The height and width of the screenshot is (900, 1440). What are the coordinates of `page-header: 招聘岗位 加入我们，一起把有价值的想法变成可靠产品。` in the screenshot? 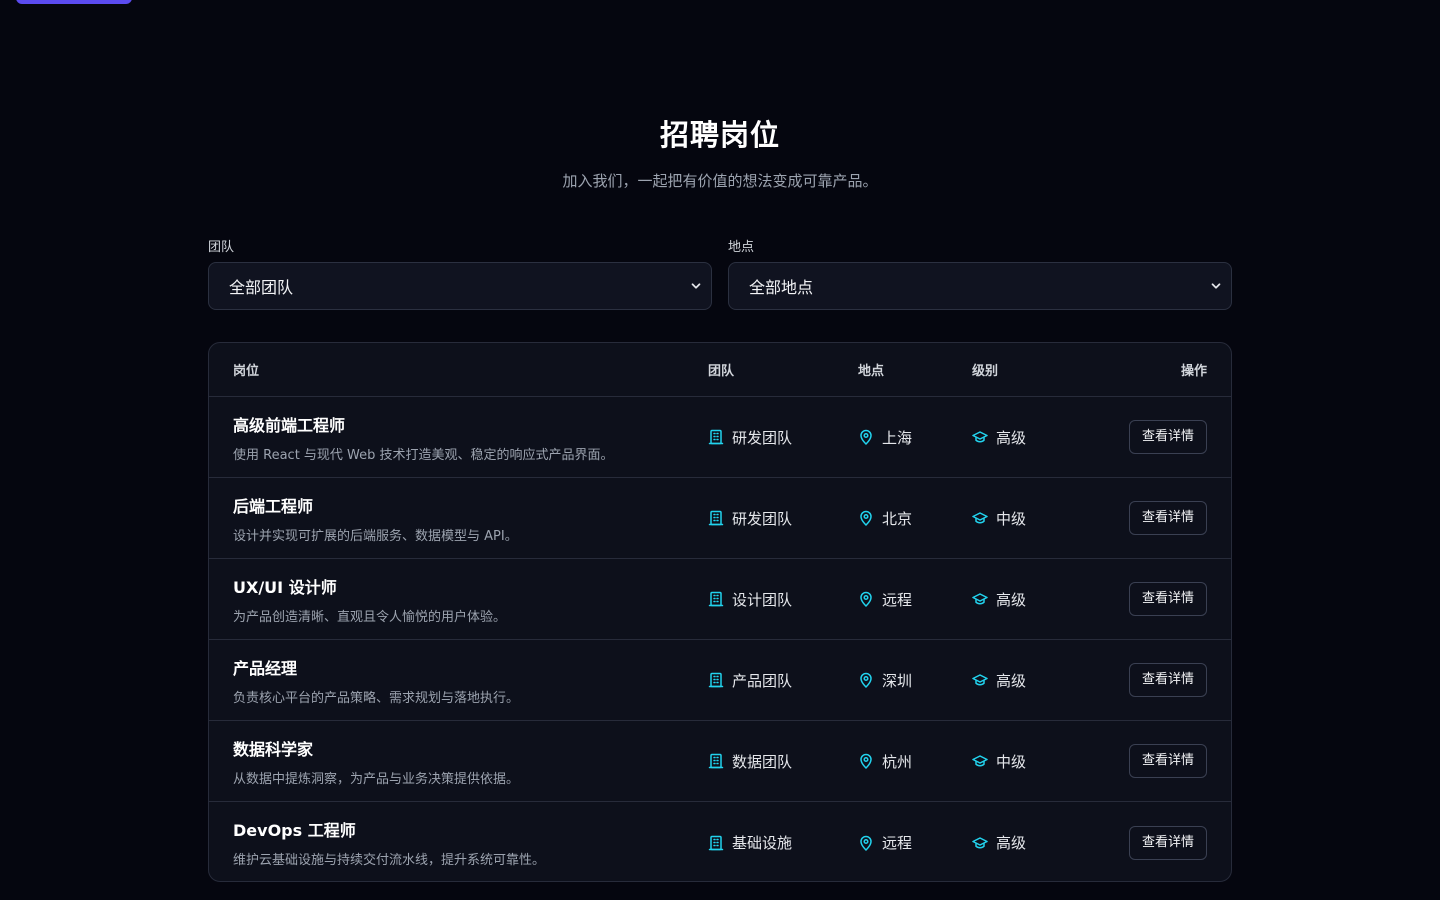 It's located at (720, 151).